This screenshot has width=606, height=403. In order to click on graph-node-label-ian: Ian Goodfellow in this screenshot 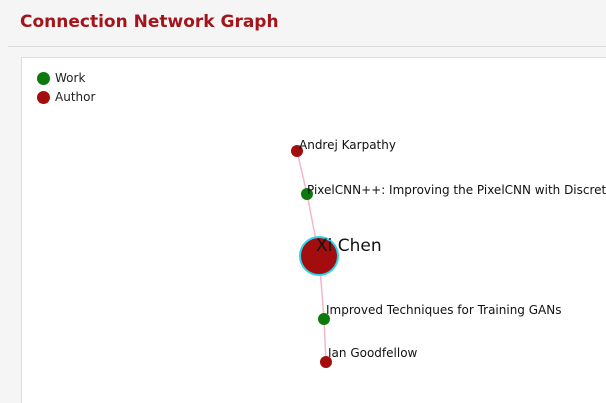, I will do `click(373, 353)`.